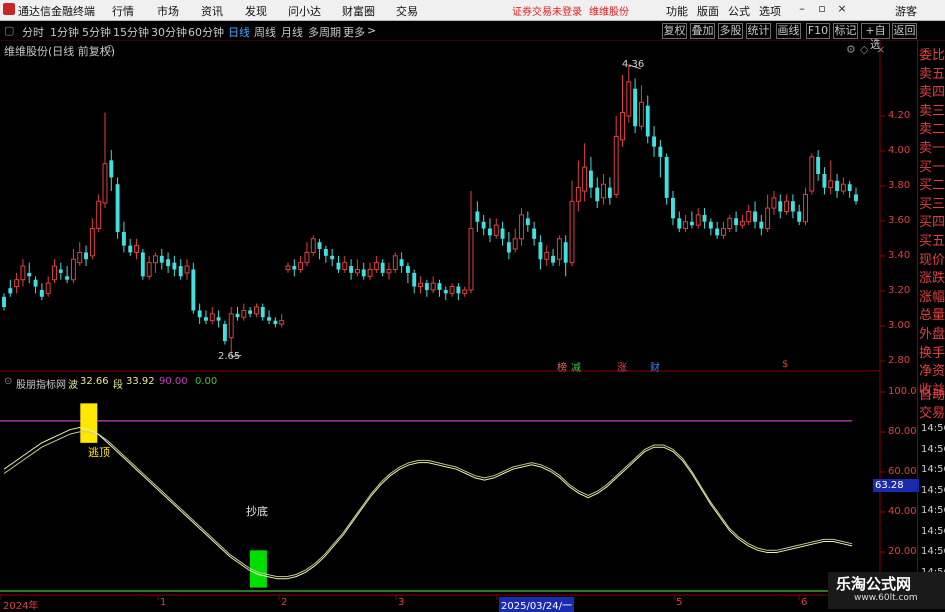 This screenshot has width=945, height=612. What do you see at coordinates (932, 313) in the screenshot?
I see `side-item: 总量` at bounding box center [932, 313].